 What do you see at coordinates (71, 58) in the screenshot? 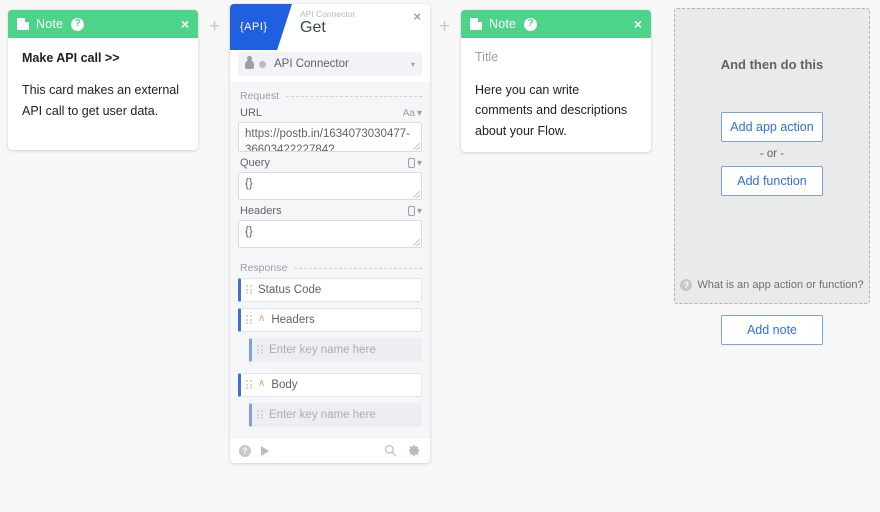
I see `note-heading: Make API call >>` at bounding box center [71, 58].